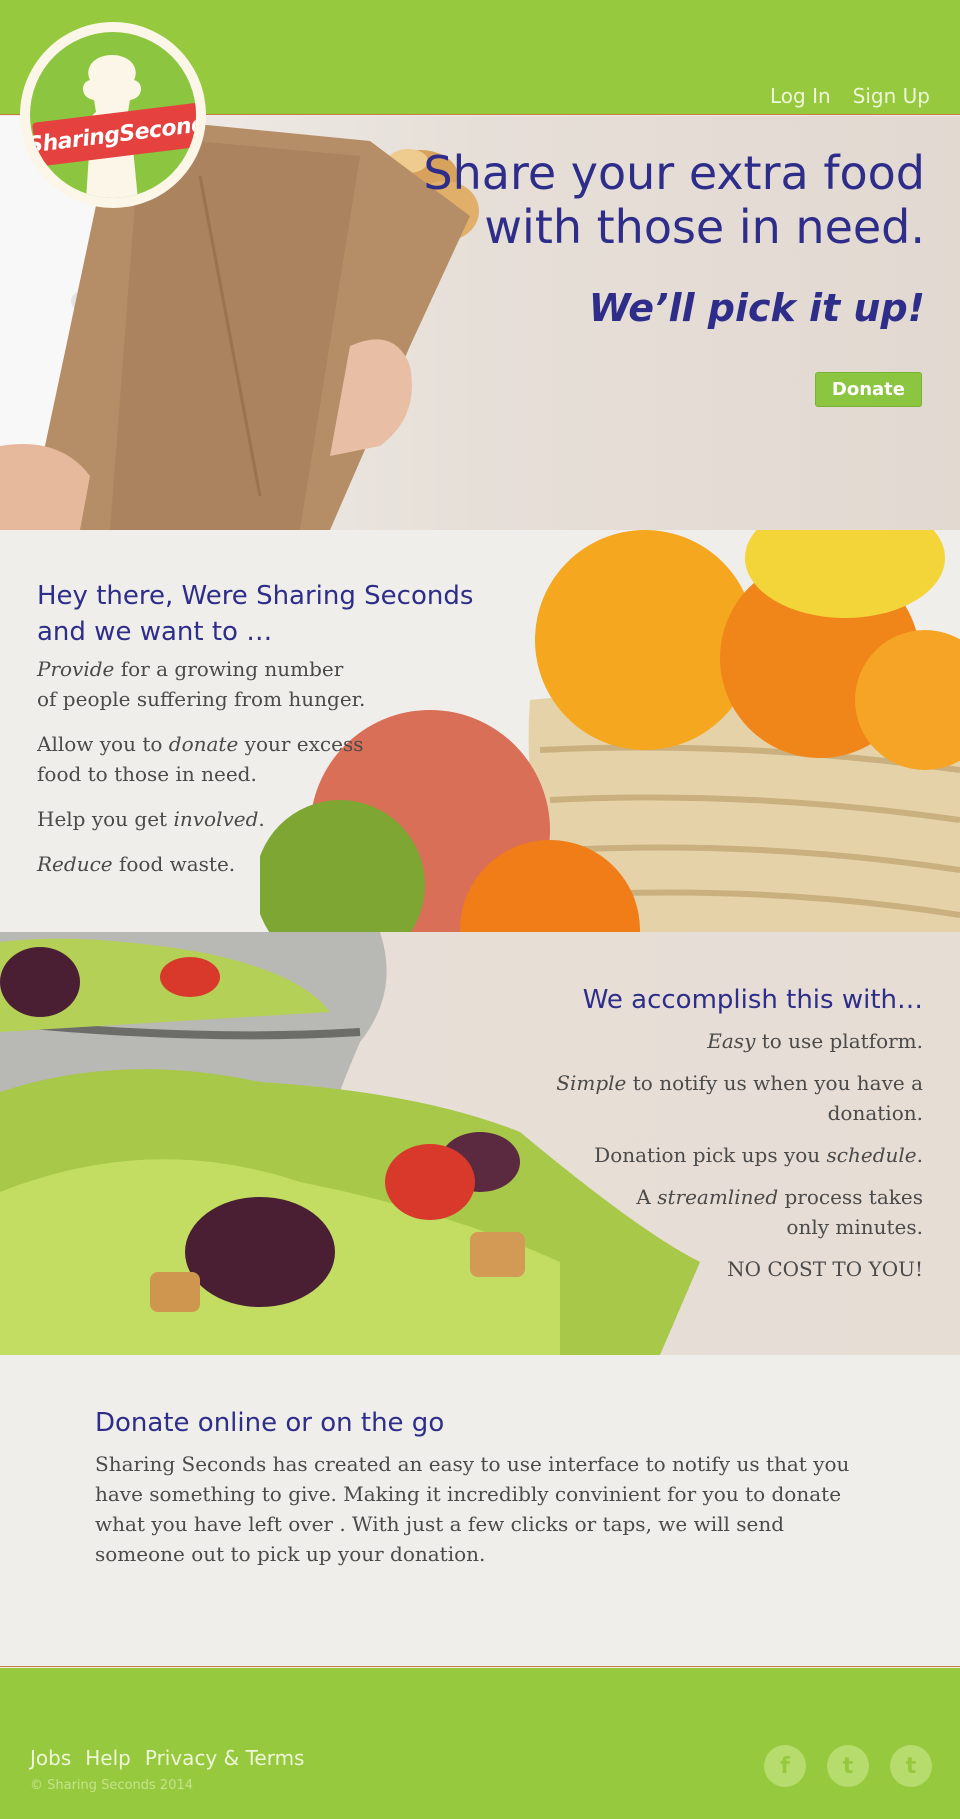 The height and width of the screenshot is (1819, 960). Describe the element at coordinates (911, 1766) in the screenshot. I see `tumblr-icon: t` at that location.